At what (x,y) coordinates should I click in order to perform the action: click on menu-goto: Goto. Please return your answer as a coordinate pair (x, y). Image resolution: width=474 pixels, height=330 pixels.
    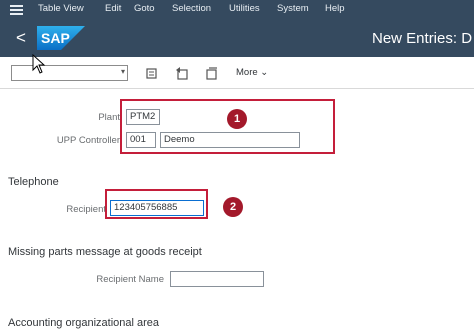
    Looking at the image, I should click on (144, 8).